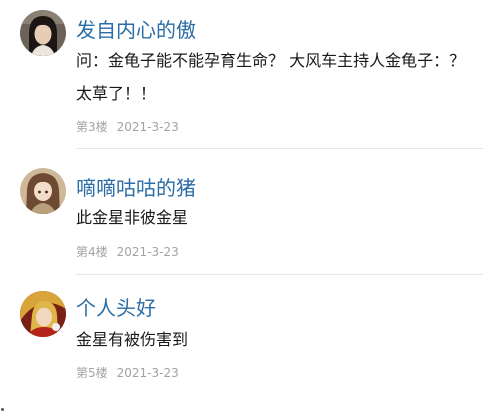 Image resolution: width=499 pixels, height=420 pixels. I want to click on comment-text: 此金星非彼金星, so click(132, 217).